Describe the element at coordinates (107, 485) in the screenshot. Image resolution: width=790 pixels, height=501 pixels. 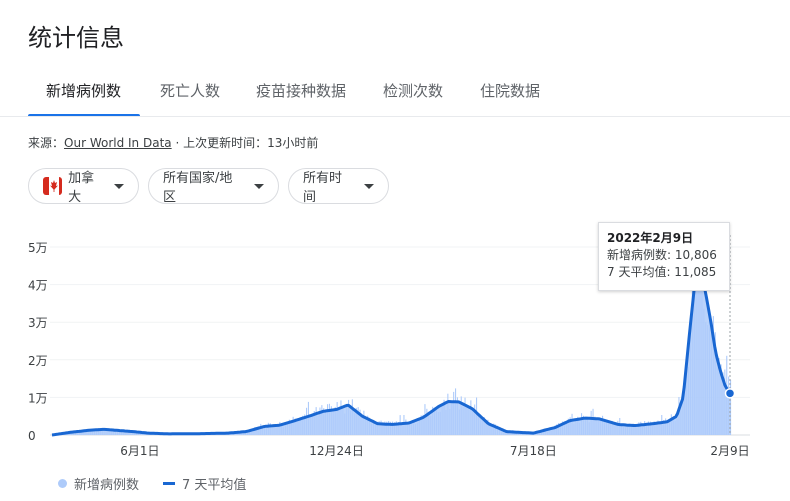
I see `legend-bars-label: 新增病例数` at that location.